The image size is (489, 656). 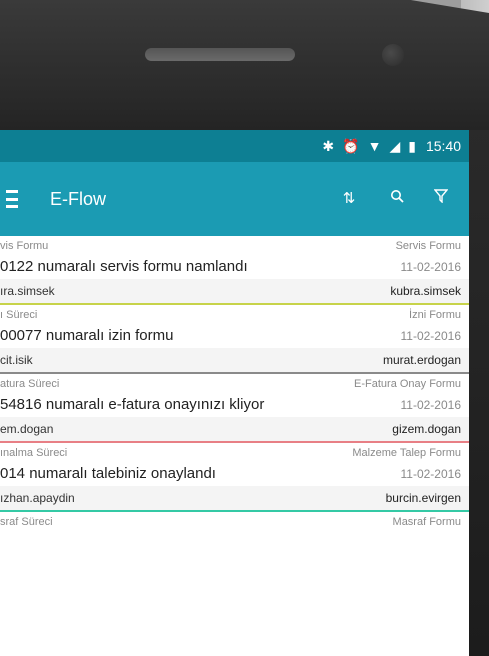 What do you see at coordinates (108, 473) in the screenshot?
I see `item-title: 014 numaralı talebiniz onaylandı` at bounding box center [108, 473].